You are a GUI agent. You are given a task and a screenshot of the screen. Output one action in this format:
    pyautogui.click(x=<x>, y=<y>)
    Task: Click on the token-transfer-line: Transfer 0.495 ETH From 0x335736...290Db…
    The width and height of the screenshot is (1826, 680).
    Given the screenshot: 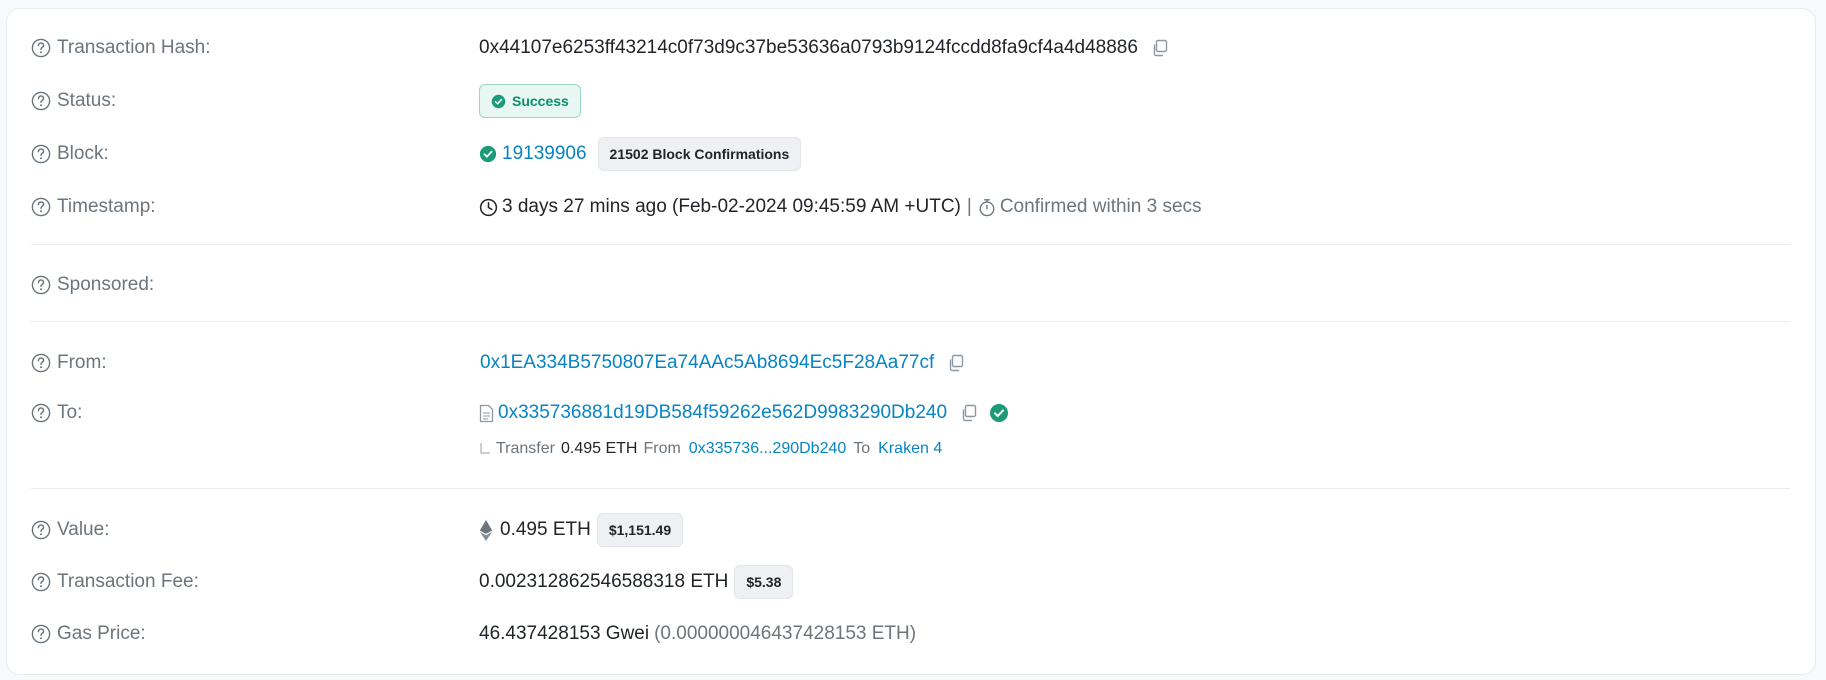 What is the action you would take?
    pyautogui.click(x=710, y=449)
    